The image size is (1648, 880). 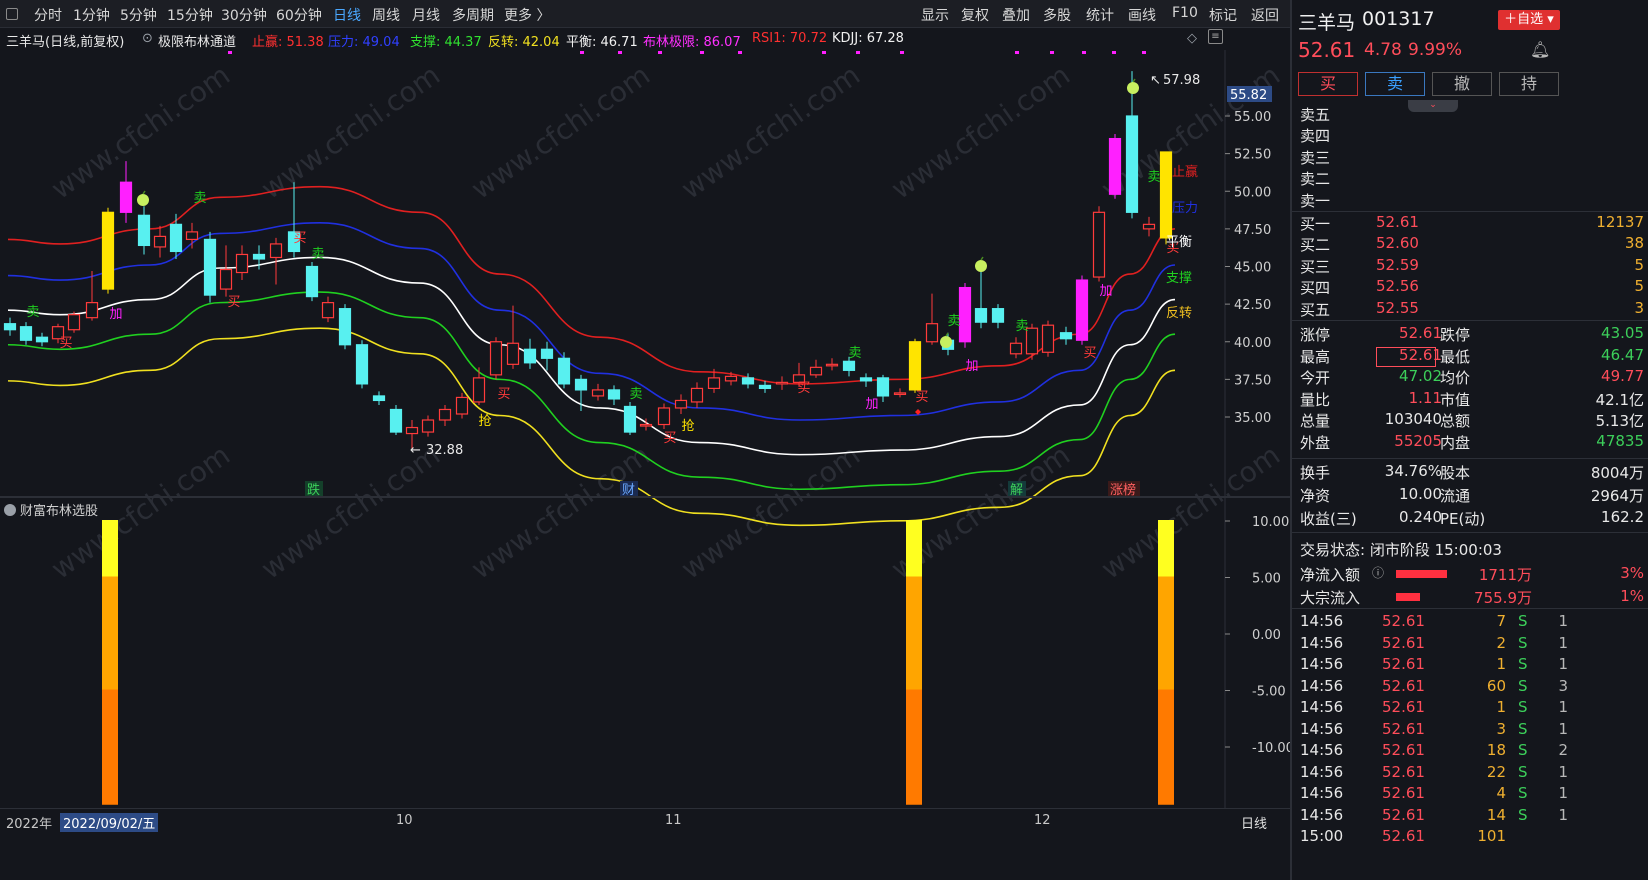 What do you see at coordinates (1181, 80) in the screenshot?
I see `high-label: 57.98` at bounding box center [1181, 80].